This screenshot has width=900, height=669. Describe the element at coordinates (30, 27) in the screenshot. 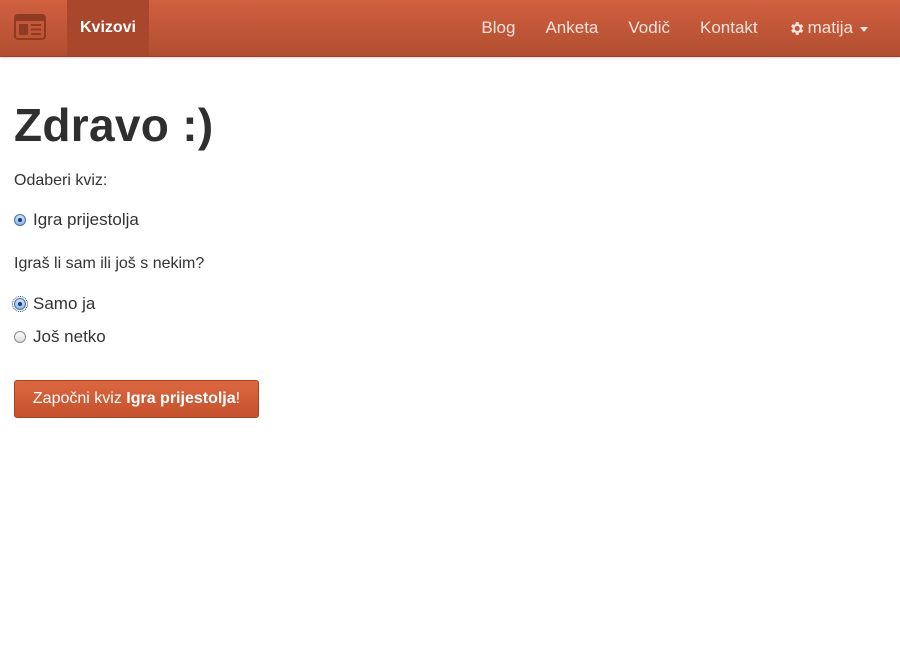

I see `newspaper-icon` at that location.